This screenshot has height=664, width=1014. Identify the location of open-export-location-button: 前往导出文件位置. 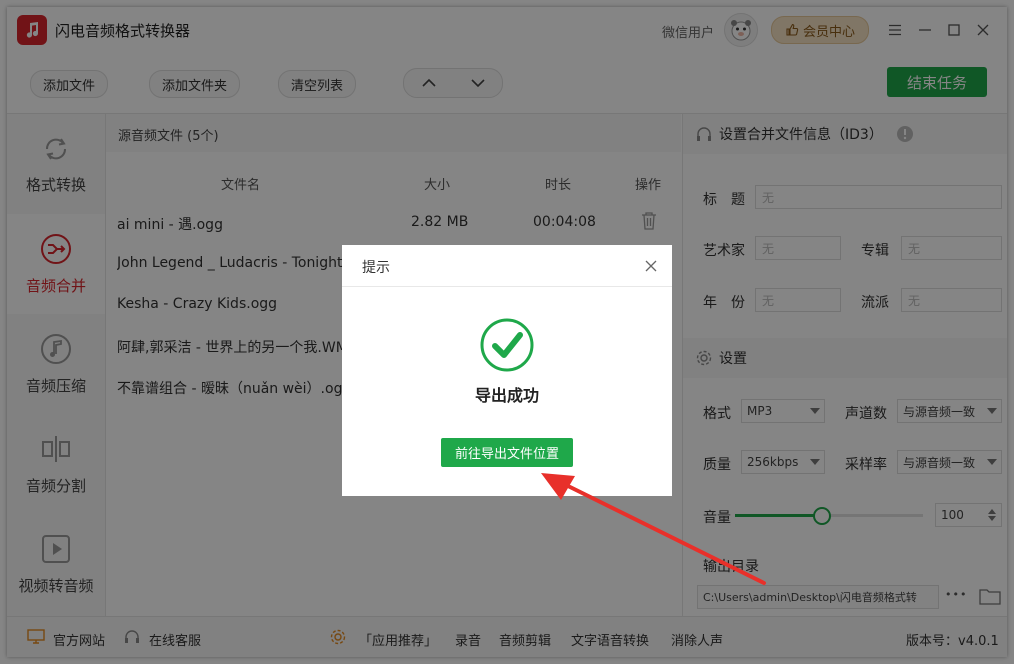
(507, 452).